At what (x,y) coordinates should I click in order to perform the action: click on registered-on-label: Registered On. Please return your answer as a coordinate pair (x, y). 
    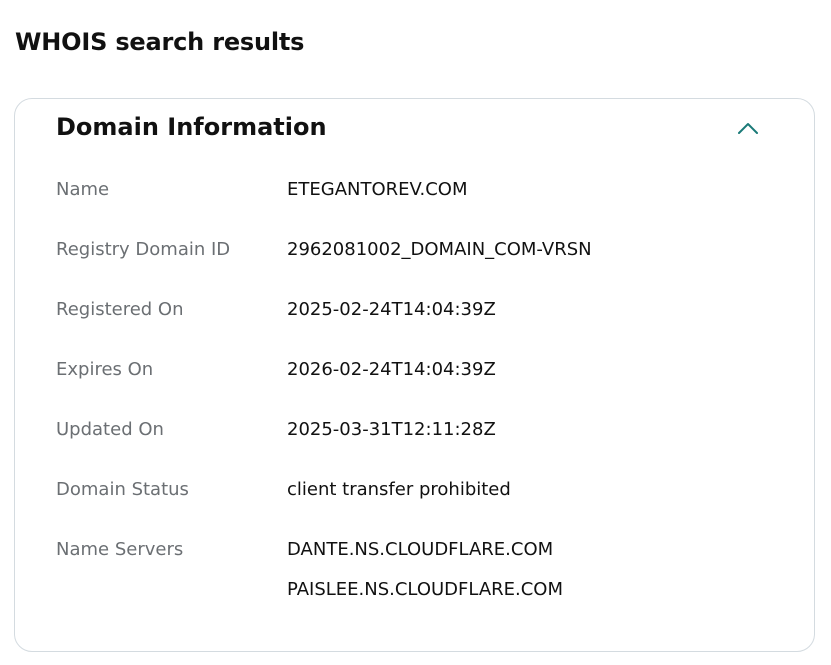
    Looking at the image, I should click on (120, 309).